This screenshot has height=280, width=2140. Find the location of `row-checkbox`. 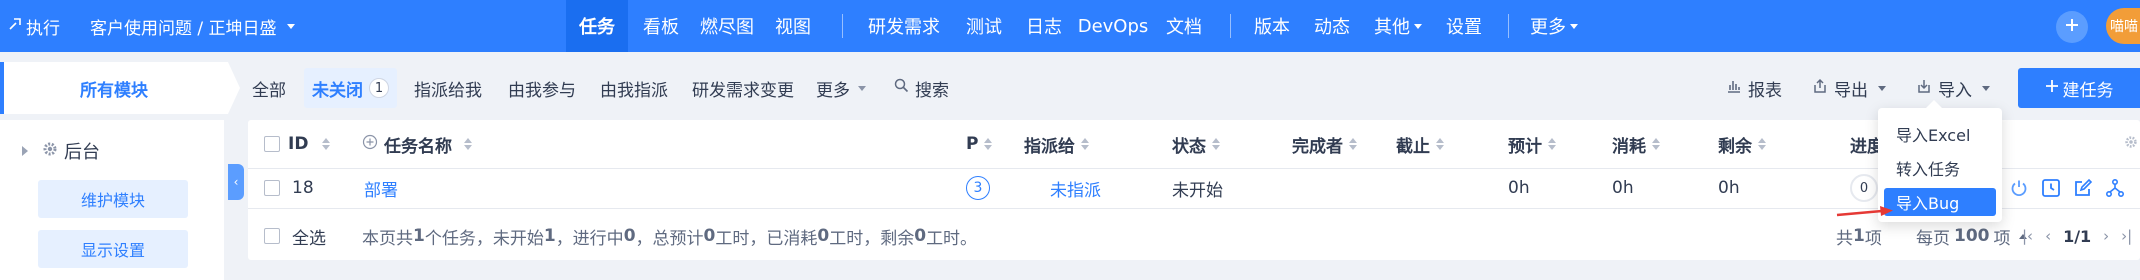

row-checkbox is located at coordinates (272, 188).